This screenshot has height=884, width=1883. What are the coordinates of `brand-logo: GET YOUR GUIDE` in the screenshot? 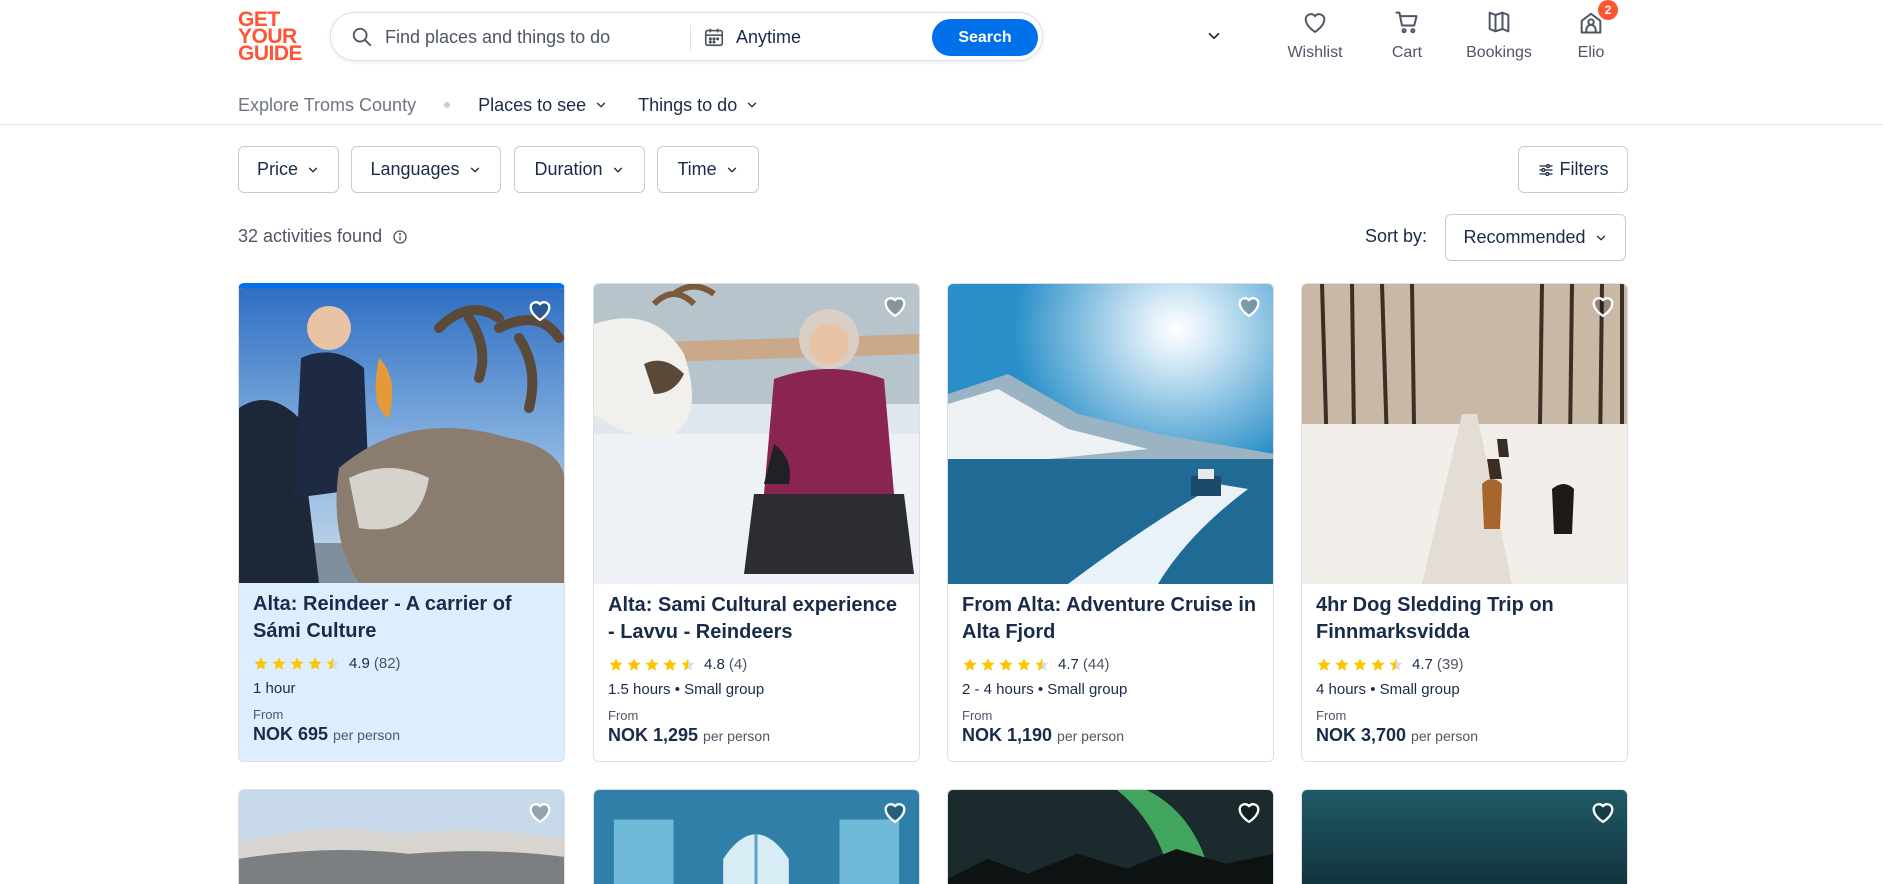 It's located at (271, 37).